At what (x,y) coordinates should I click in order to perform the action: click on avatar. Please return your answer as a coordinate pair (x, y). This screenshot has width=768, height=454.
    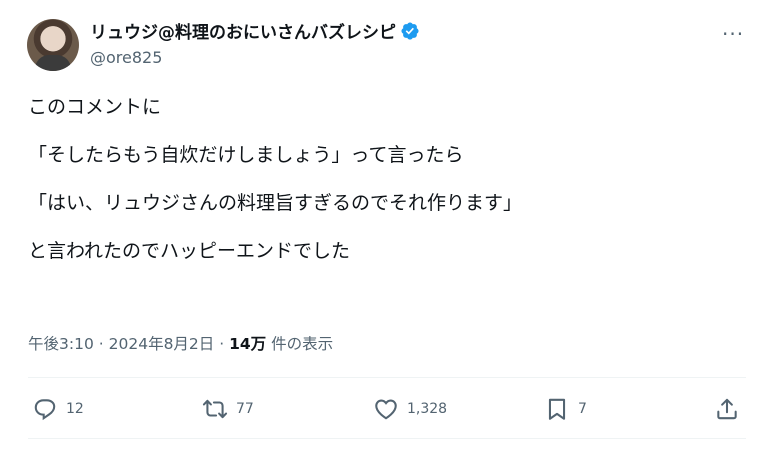
    Looking at the image, I should click on (53, 45).